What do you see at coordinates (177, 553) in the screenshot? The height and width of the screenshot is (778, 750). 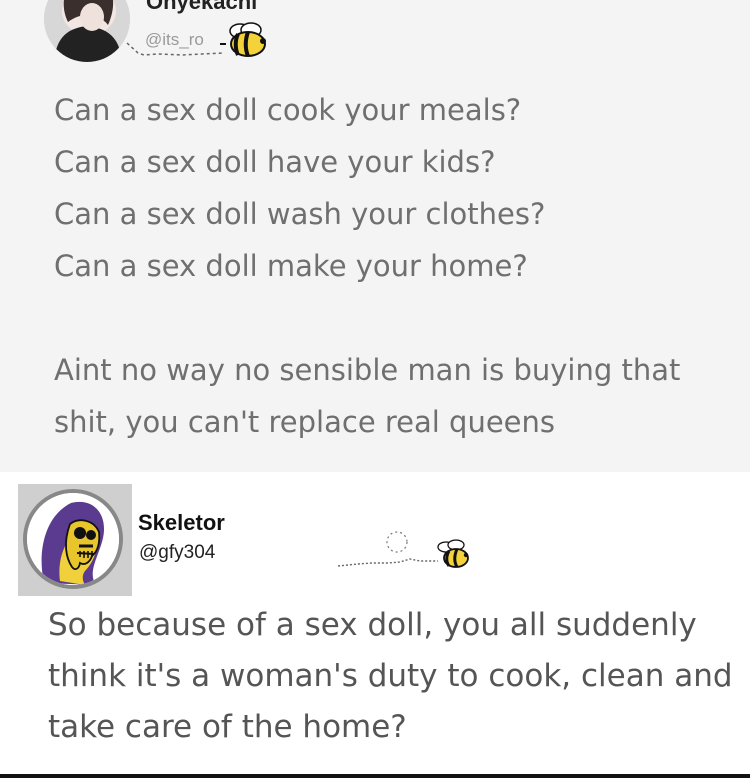 I see `user-handle: @gfy304` at bounding box center [177, 553].